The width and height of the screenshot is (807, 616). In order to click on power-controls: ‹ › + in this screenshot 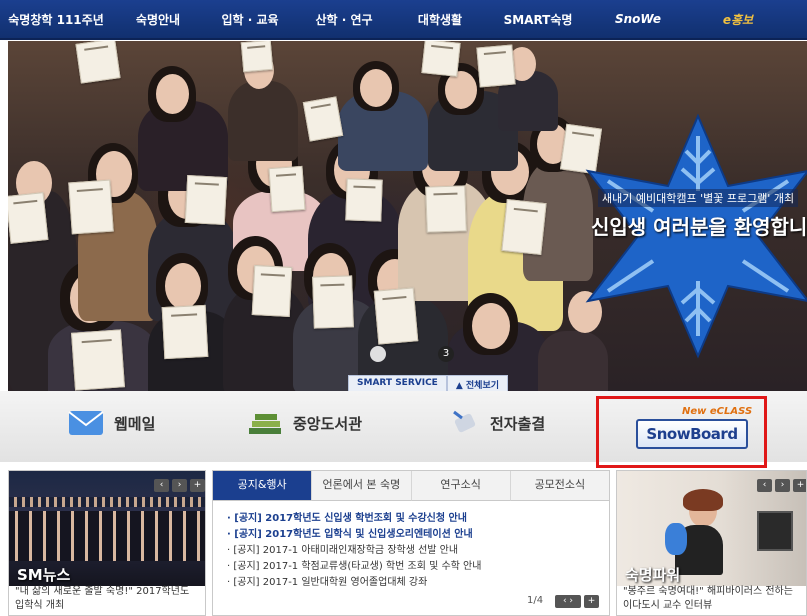, I will do `click(781, 485)`.